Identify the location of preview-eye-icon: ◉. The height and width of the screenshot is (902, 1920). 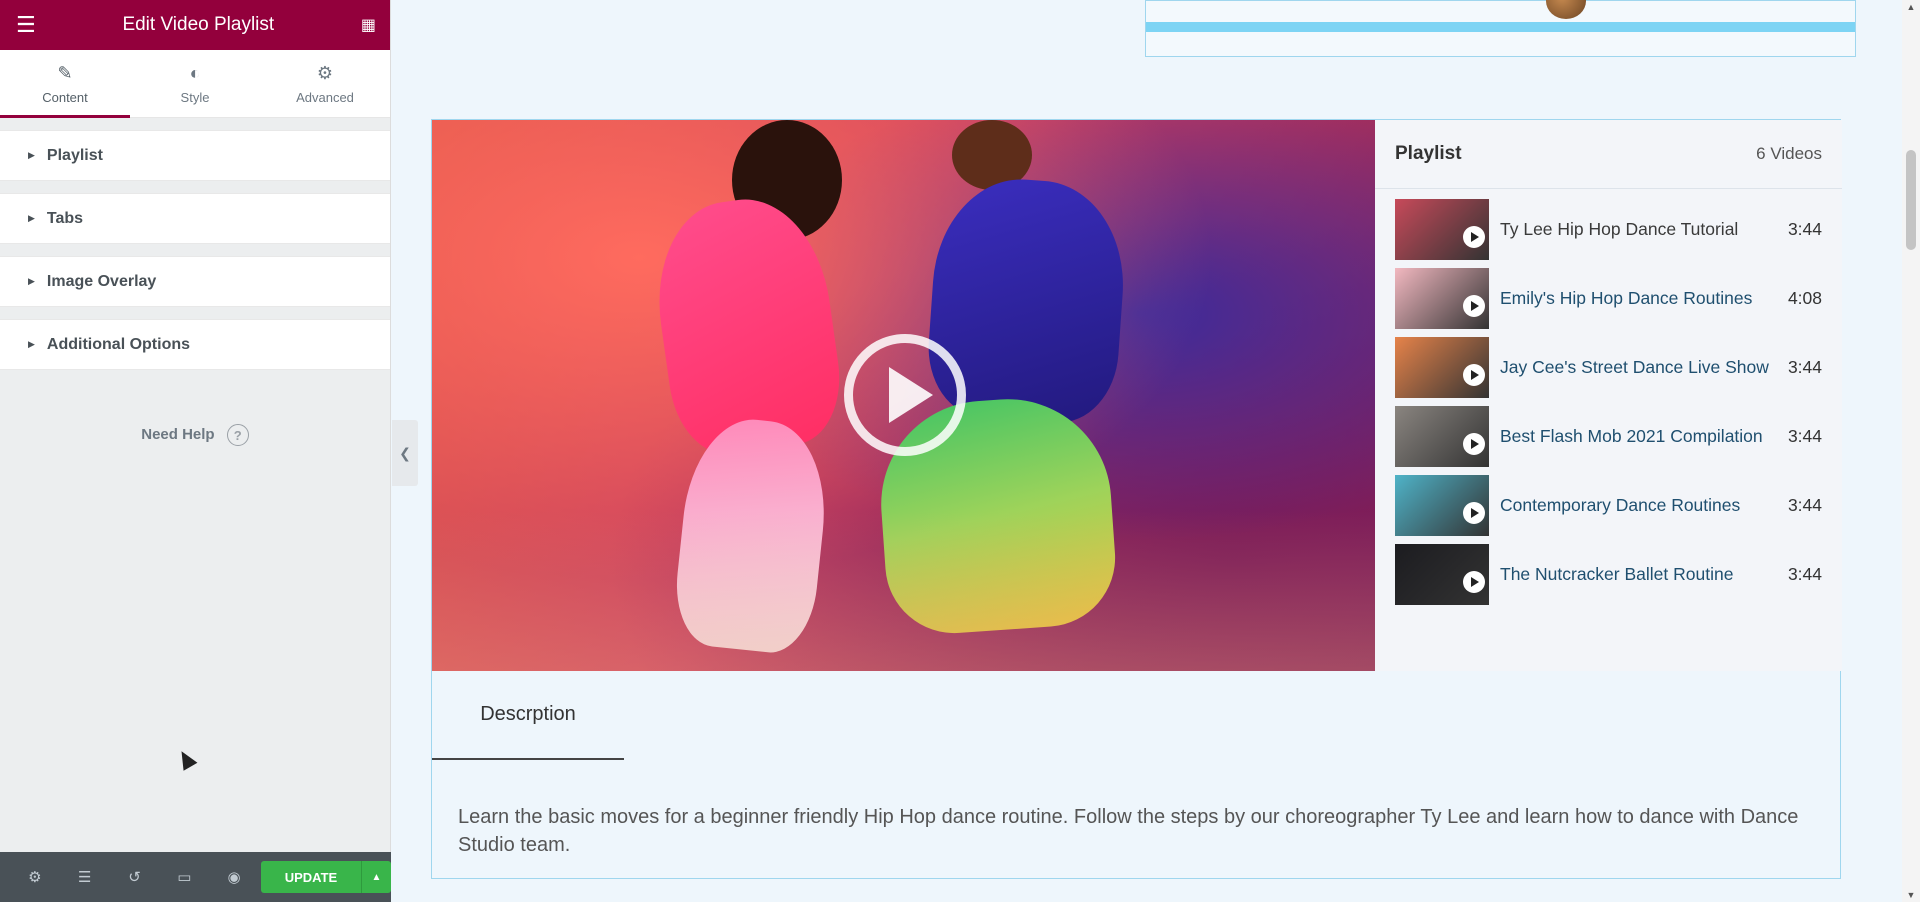
(234, 877).